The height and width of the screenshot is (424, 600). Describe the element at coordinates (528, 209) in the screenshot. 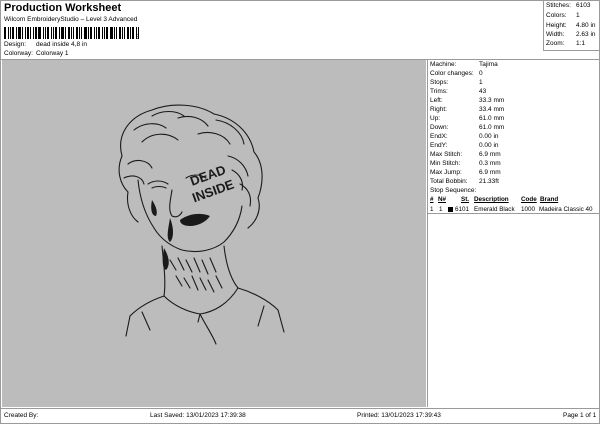

I see `row-code: 1000` at that location.